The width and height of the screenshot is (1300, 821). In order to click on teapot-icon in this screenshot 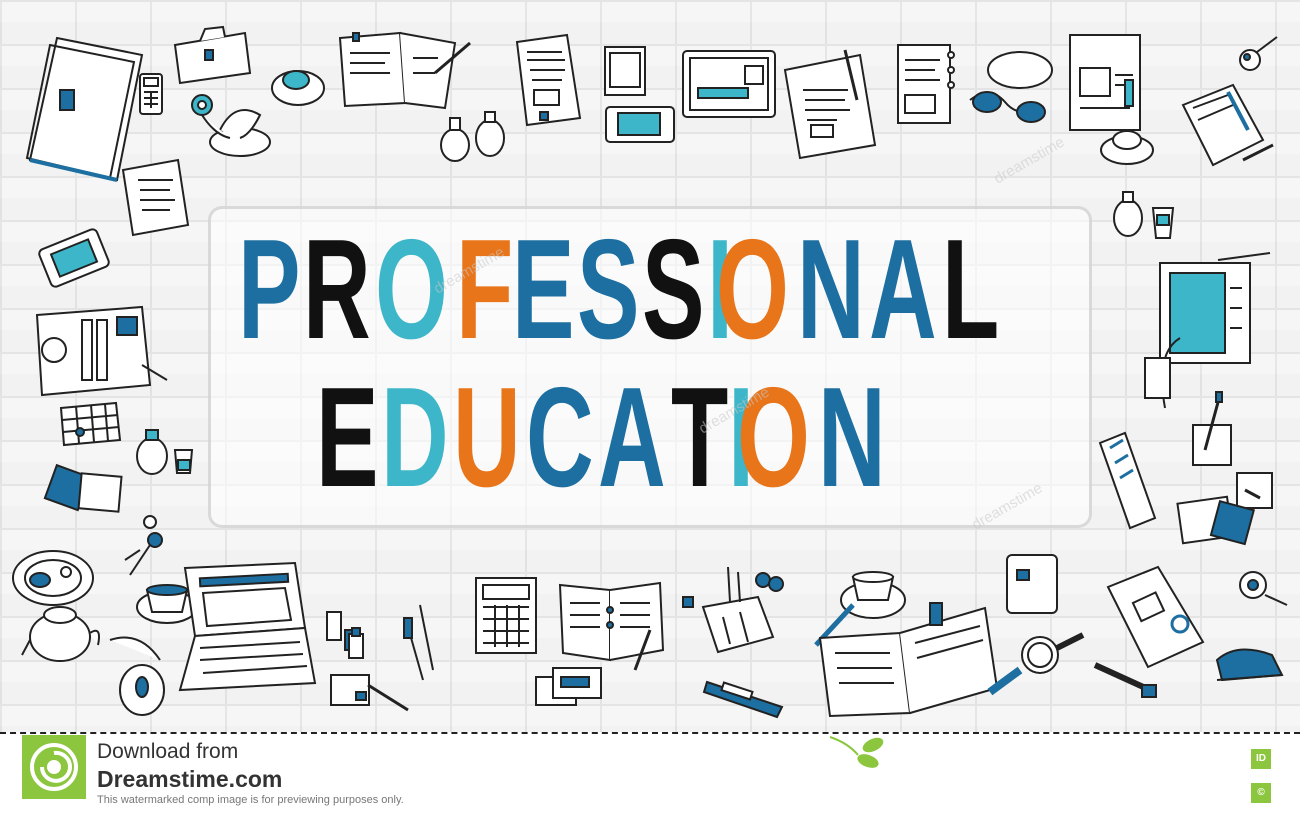, I will do `click(60, 635)`.